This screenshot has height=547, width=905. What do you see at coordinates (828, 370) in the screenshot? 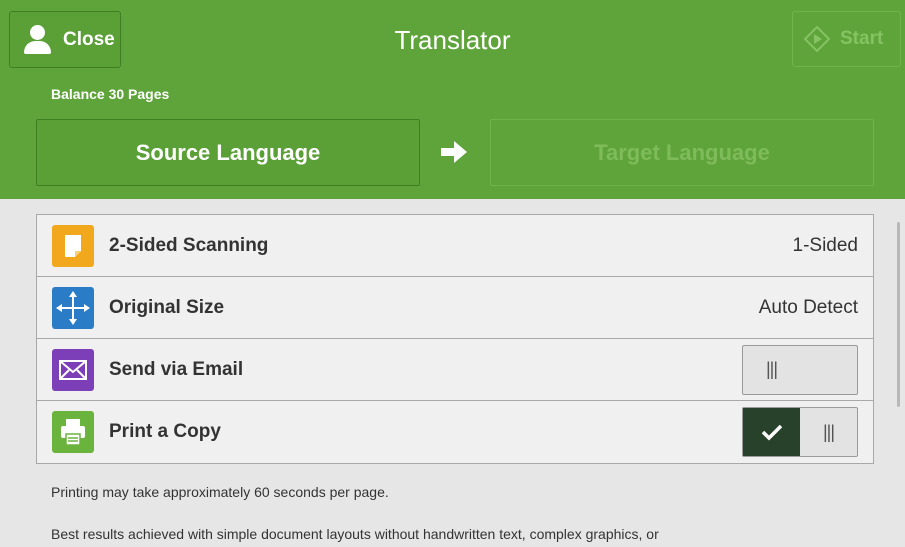
I see `toggle-empty` at bounding box center [828, 370].